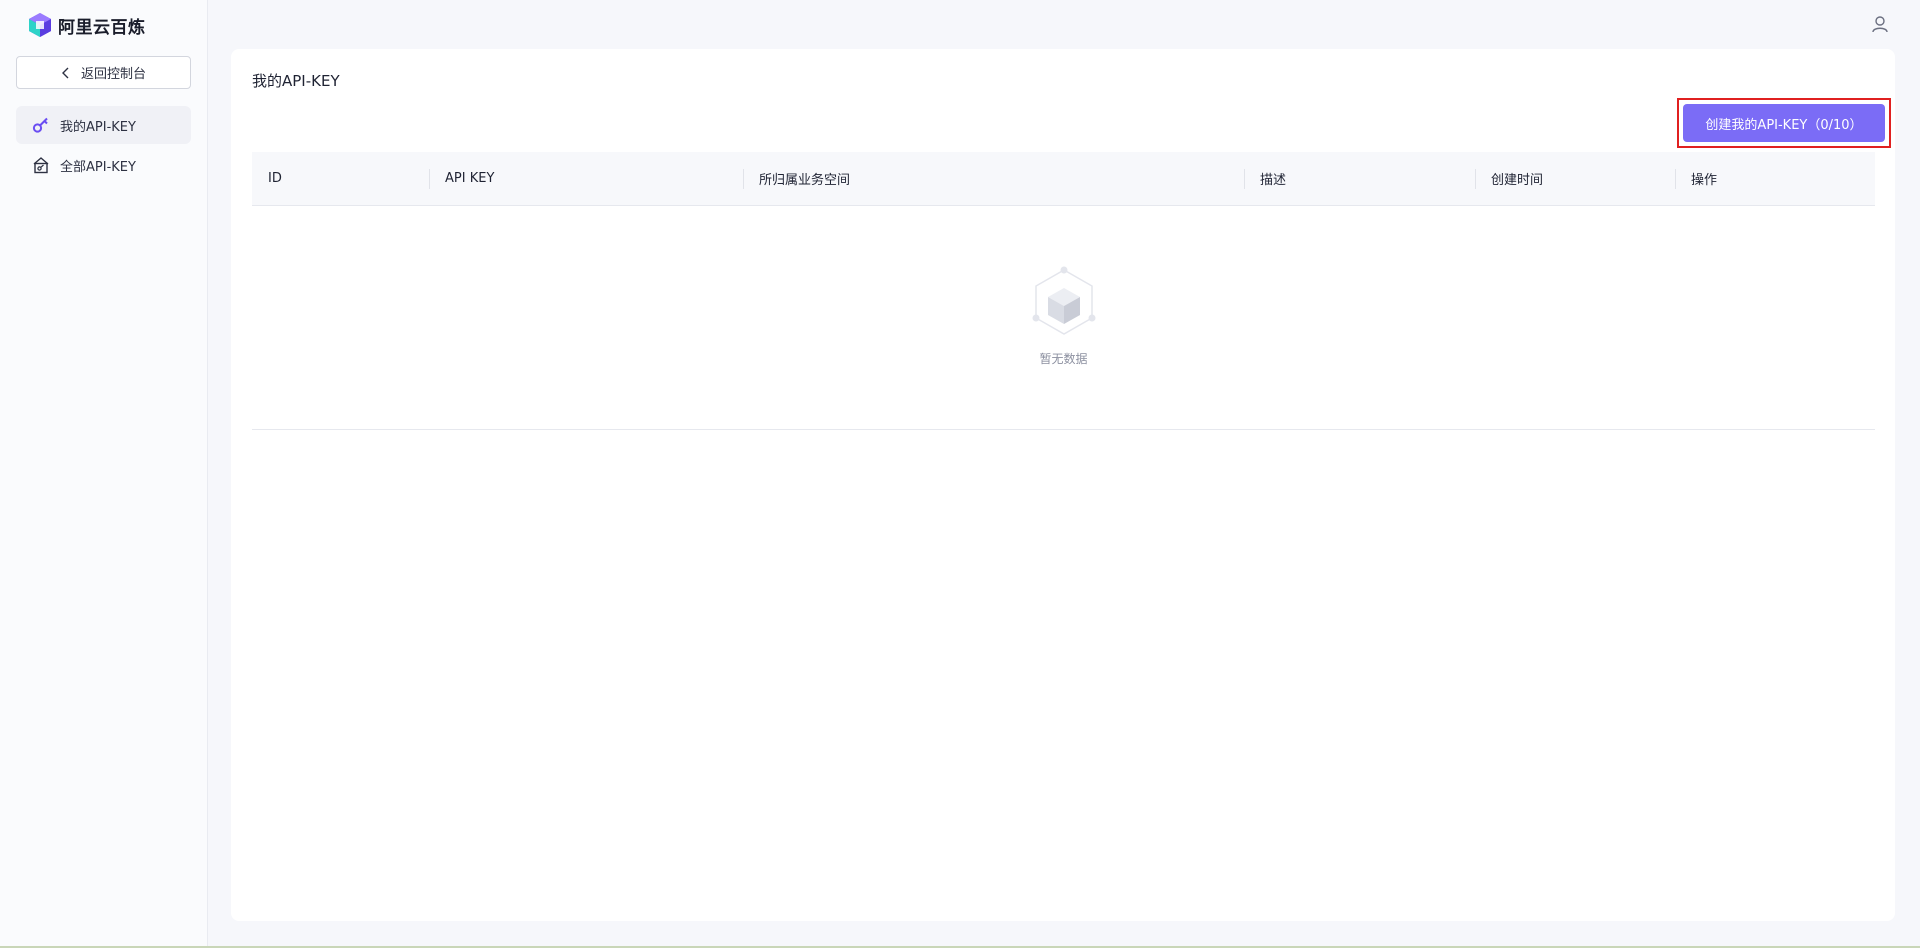 This screenshot has height=948, width=1920. Describe the element at coordinates (113, 74) in the screenshot. I see `back-to-console-label: 返回控制台` at that location.